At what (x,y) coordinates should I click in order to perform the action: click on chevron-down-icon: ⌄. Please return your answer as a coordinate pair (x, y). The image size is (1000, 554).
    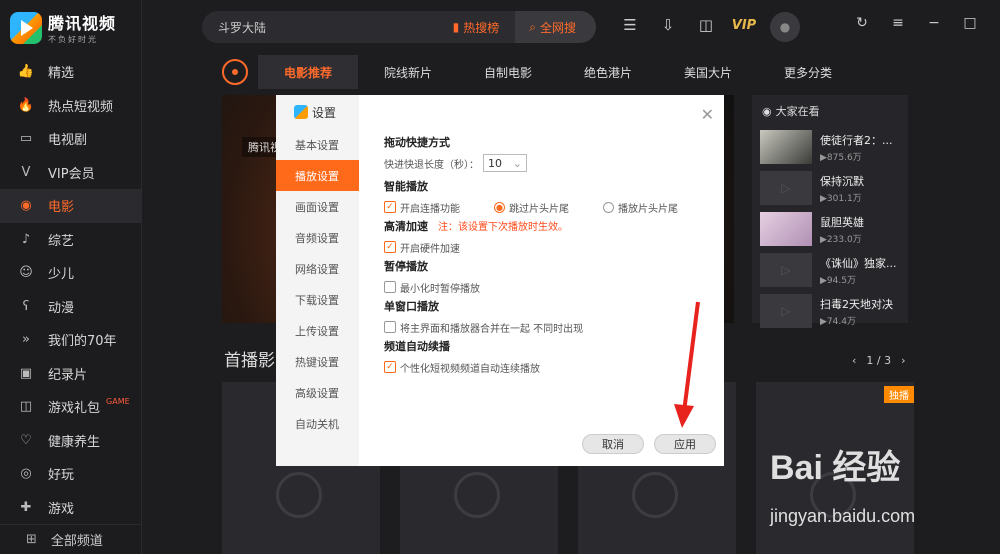
    Looking at the image, I should click on (517, 163).